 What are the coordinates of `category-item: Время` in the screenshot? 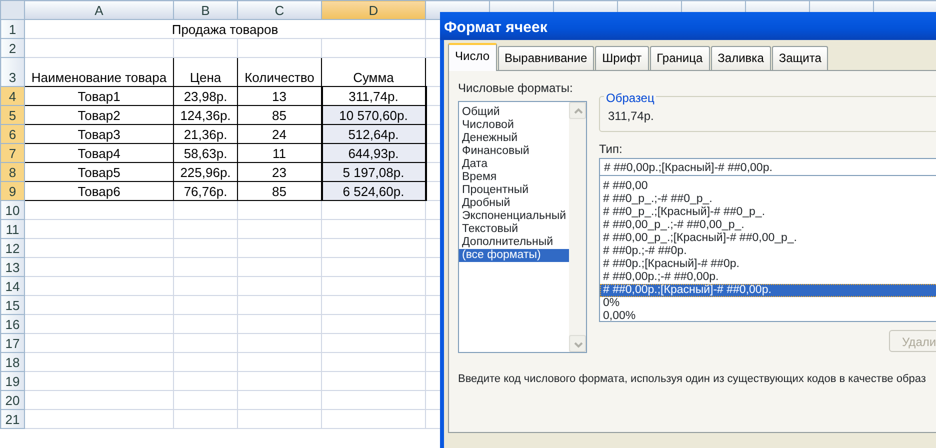 It's located at (514, 177).